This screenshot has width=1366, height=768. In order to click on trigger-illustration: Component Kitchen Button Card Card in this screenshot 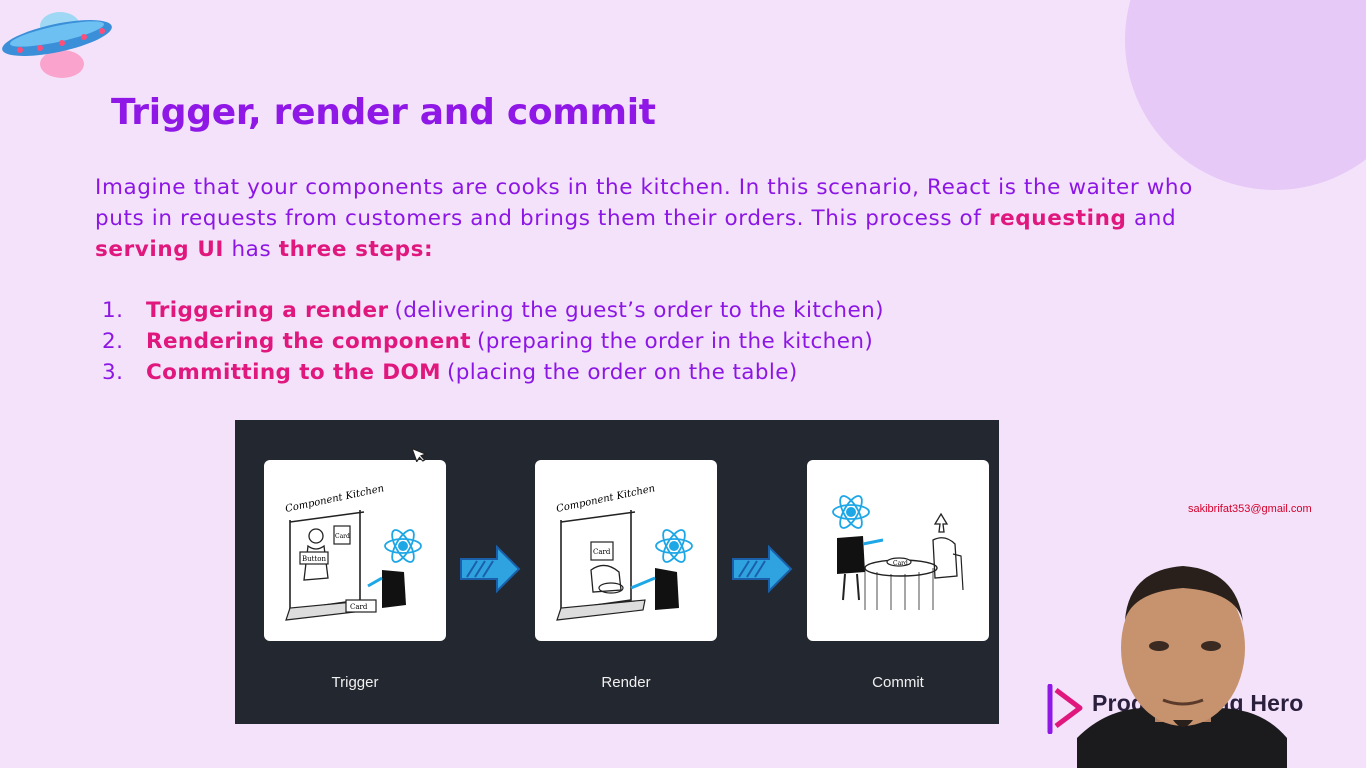, I will do `click(355, 550)`.